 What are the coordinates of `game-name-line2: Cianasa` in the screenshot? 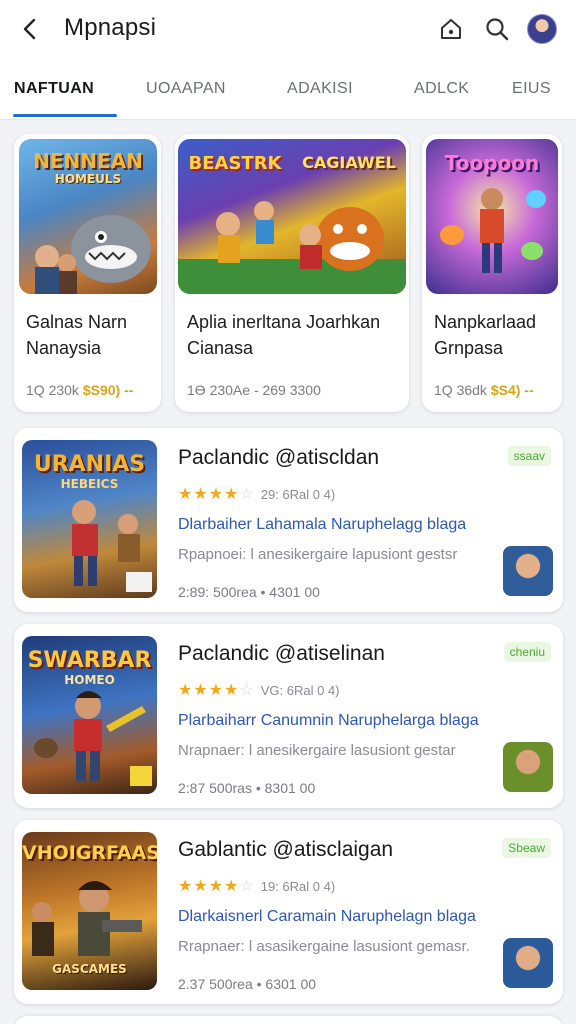 It's located at (220, 348).